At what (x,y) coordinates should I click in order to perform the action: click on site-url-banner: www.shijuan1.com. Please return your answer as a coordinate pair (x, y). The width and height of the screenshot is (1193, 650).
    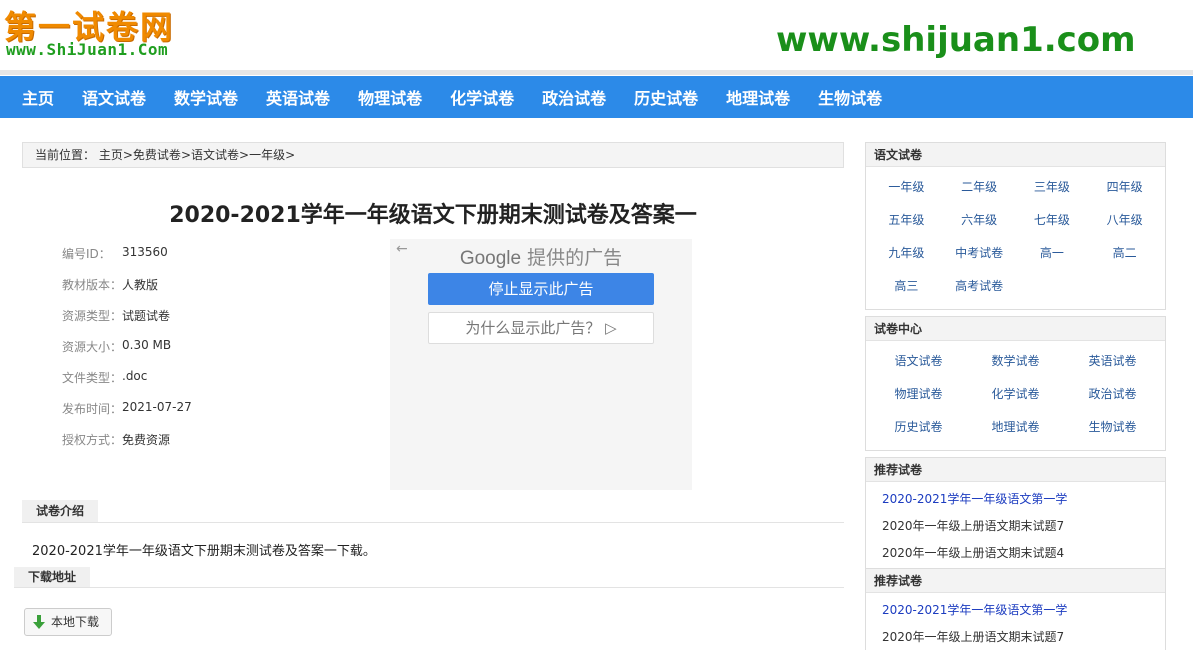
    Looking at the image, I should click on (956, 40).